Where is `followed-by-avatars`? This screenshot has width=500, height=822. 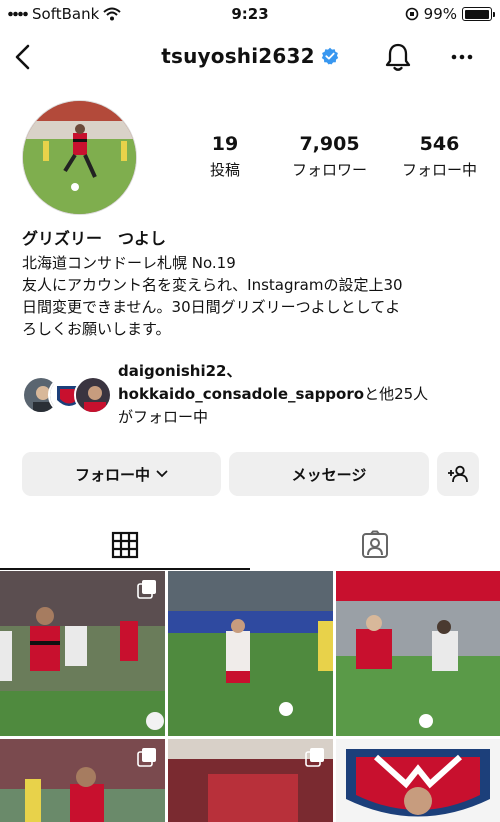 followed-by-avatars is located at coordinates (67, 396).